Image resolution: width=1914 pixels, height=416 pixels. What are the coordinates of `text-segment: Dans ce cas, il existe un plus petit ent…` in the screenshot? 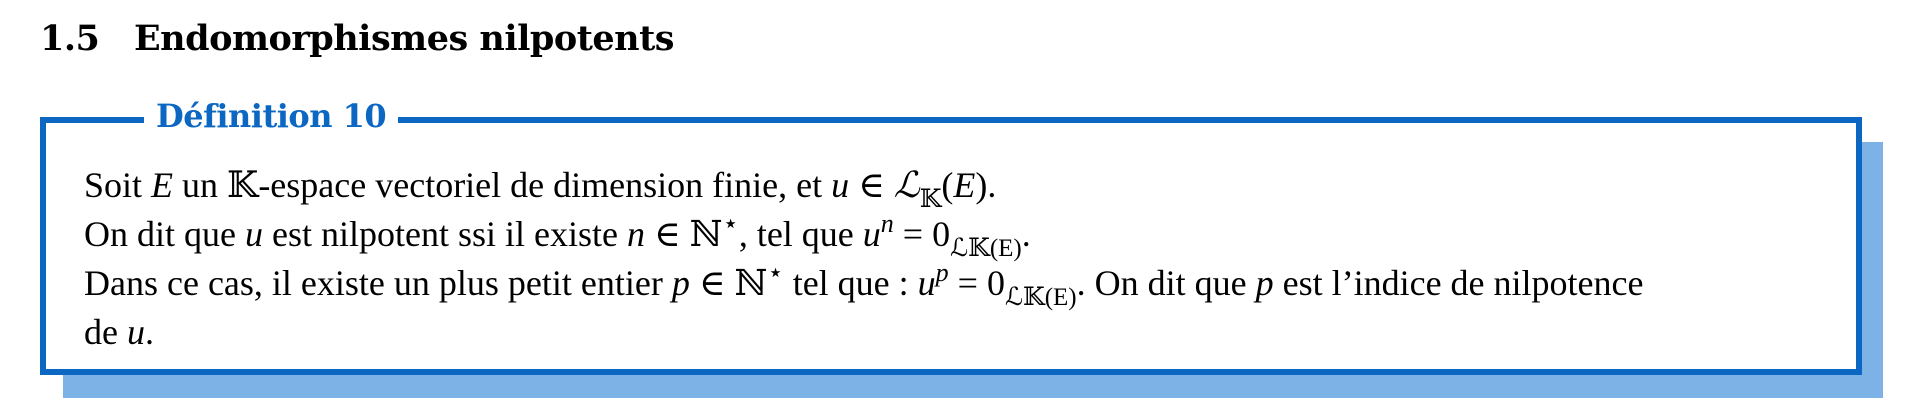 It's located at (378, 283).